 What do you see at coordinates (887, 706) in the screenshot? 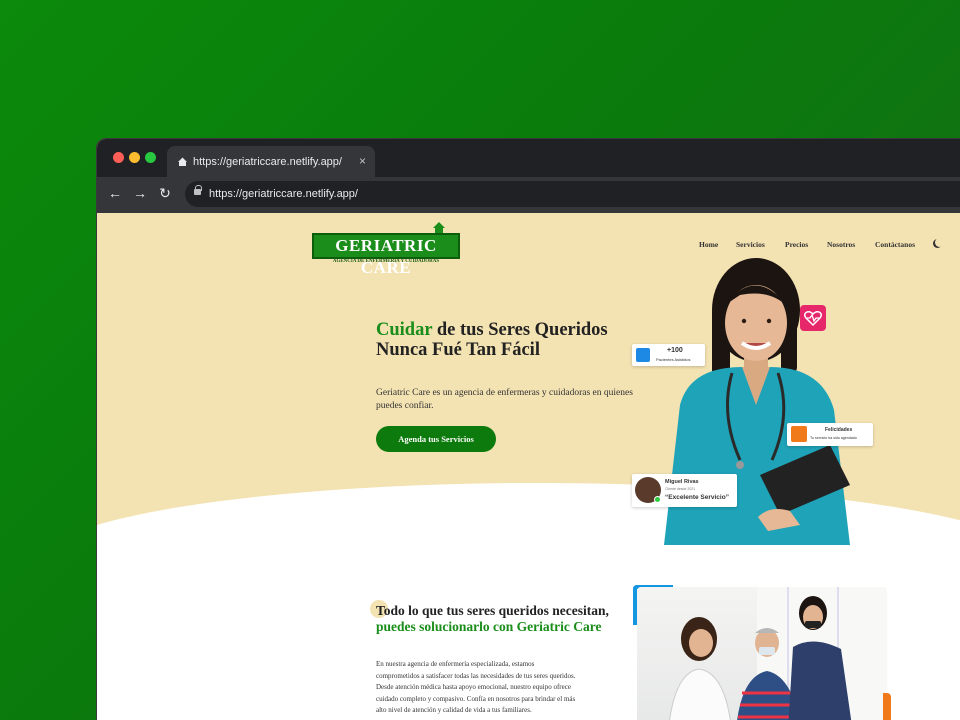
I see `decorative-orange-frame` at bounding box center [887, 706].